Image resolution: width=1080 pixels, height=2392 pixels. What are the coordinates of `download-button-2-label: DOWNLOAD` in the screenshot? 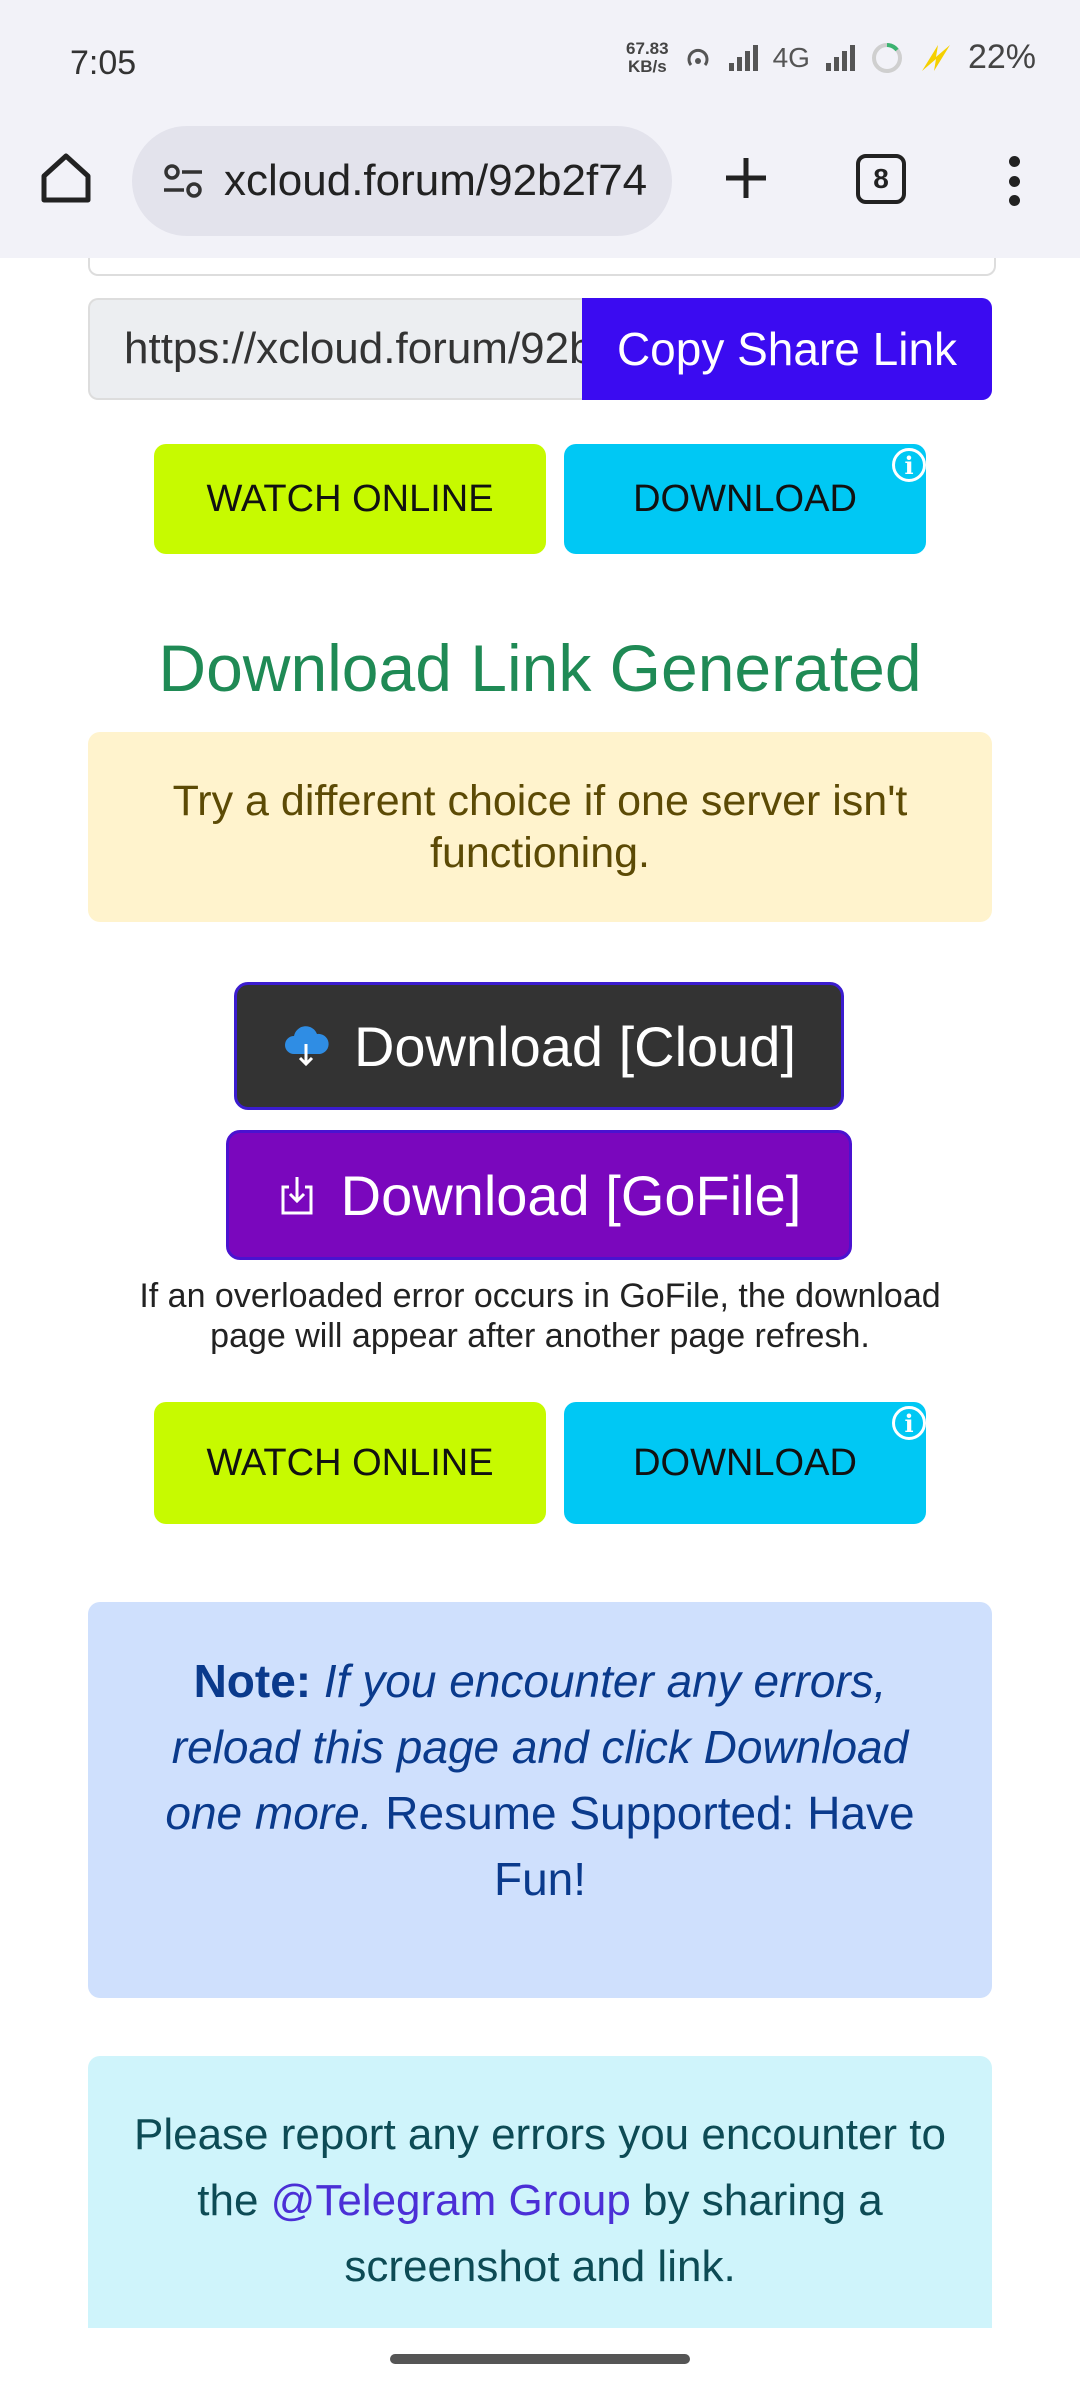 It's located at (745, 1462).